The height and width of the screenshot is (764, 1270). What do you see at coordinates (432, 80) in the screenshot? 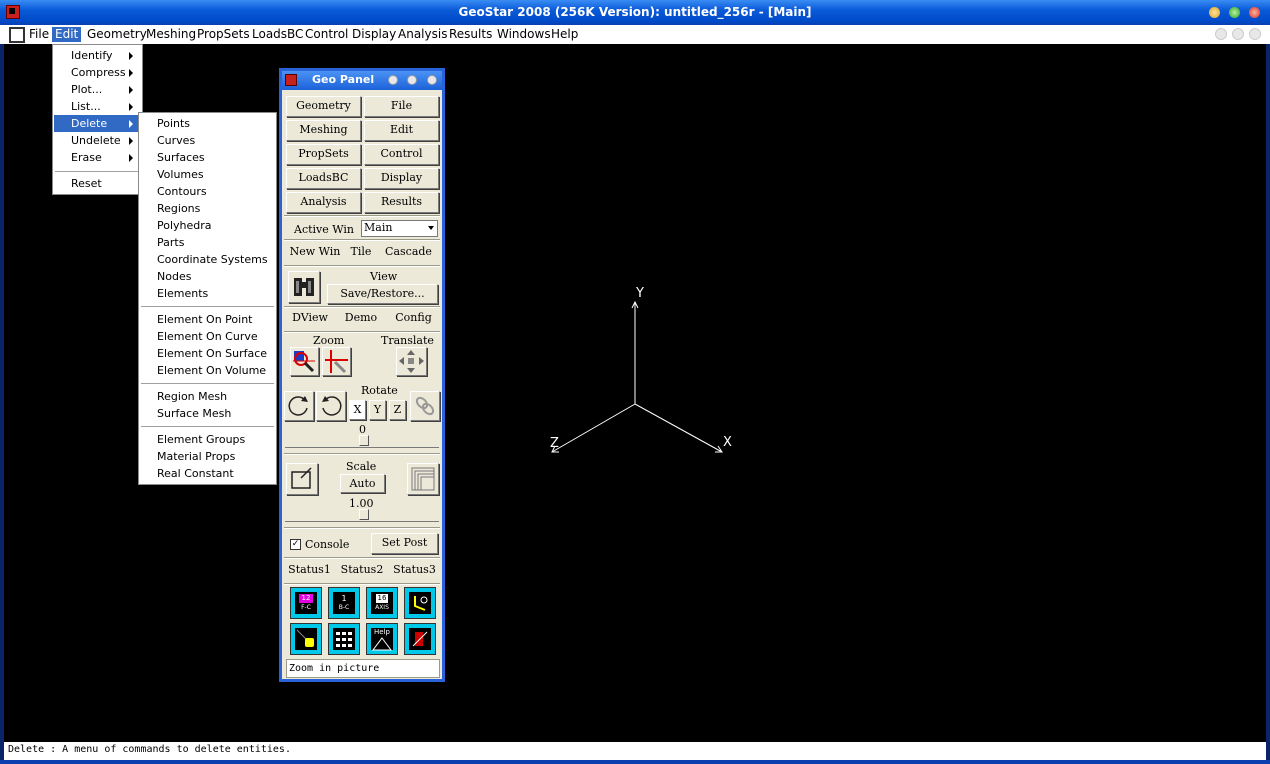
I see `panel-close-icon` at bounding box center [432, 80].